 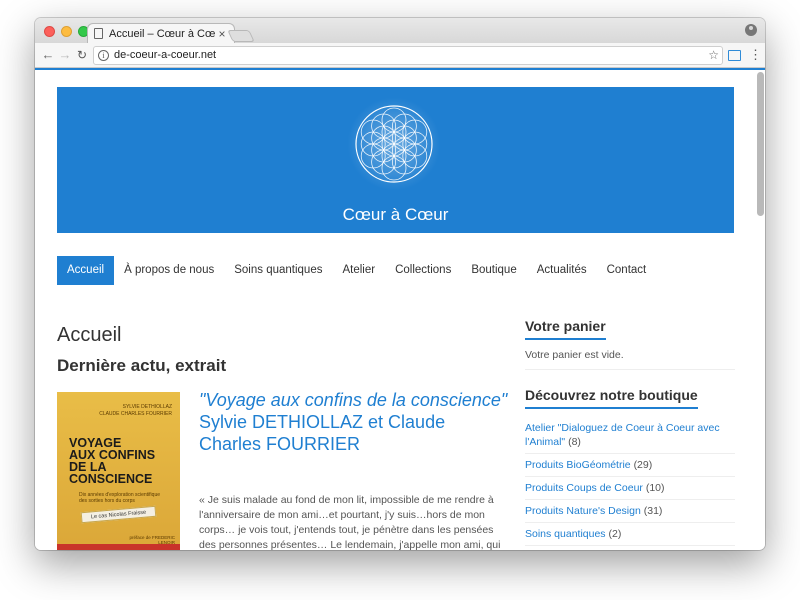 What do you see at coordinates (135, 414) in the screenshot?
I see `book-author-2: CLAUDE CHARLES FOURRIER` at bounding box center [135, 414].